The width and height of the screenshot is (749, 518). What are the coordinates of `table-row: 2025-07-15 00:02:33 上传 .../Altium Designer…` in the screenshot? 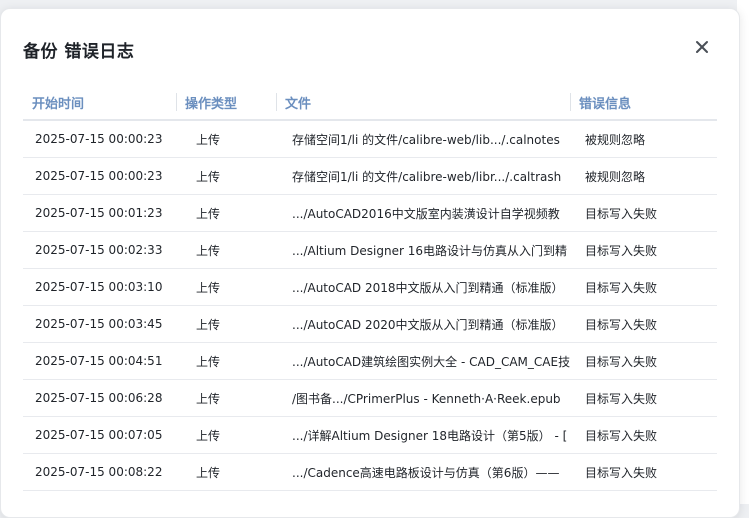 It's located at (370, 250).